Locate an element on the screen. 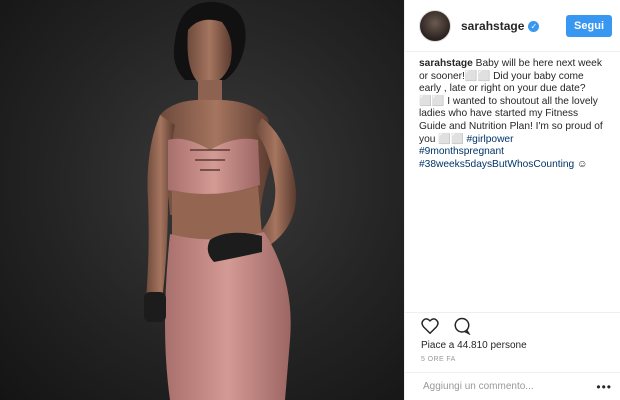 The height and width of the screenshot is (400, 620). post-header: sarahstage ✓ Segui is located at coordinates (512, 26).